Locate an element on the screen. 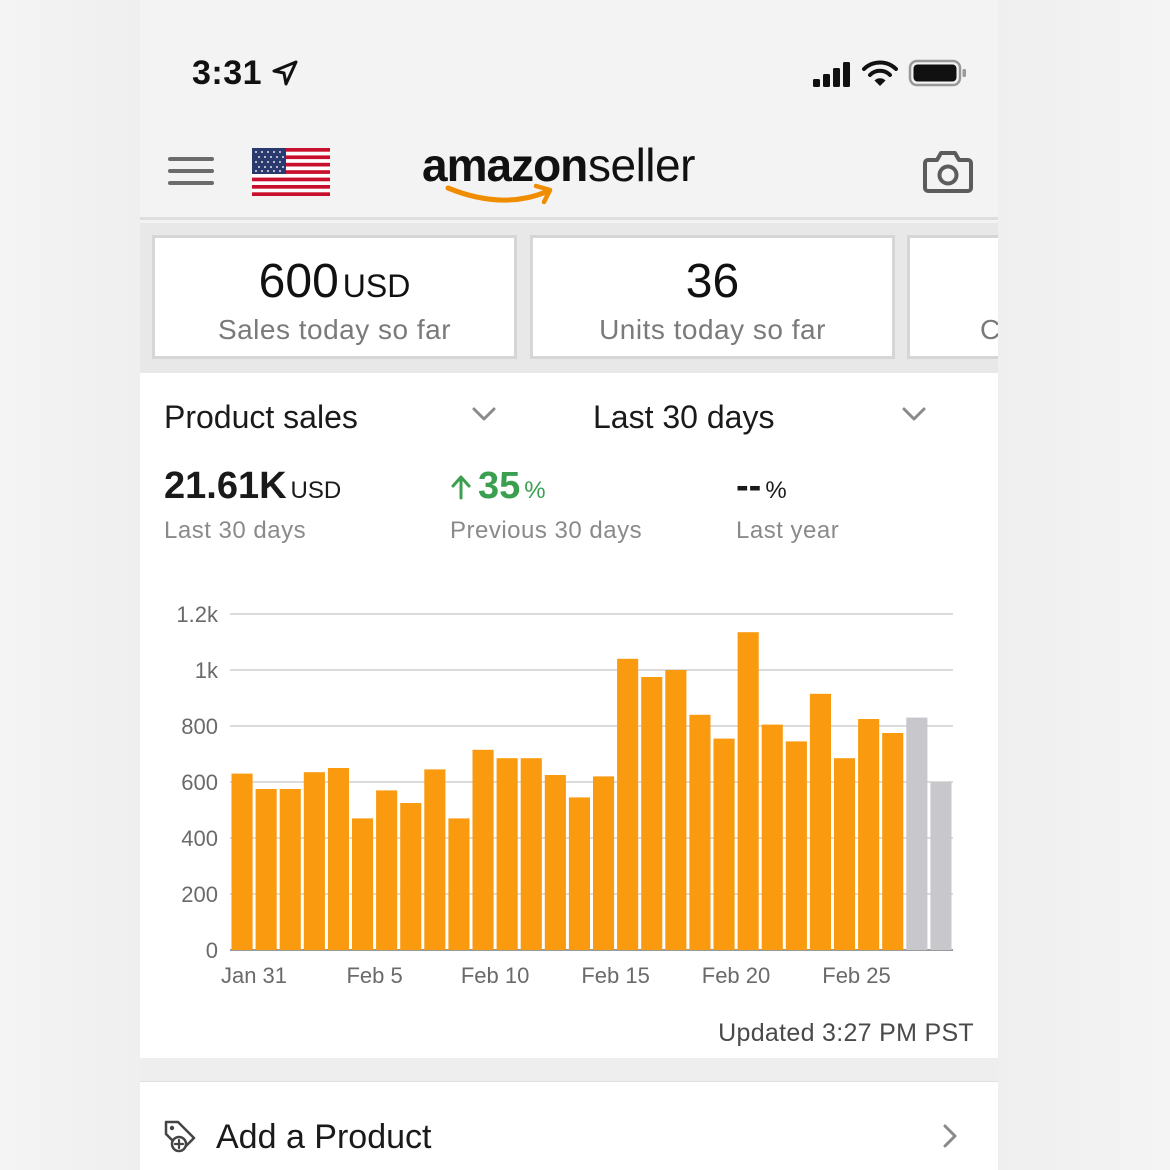  stat-value: --% is located at coordinates (761, 486).